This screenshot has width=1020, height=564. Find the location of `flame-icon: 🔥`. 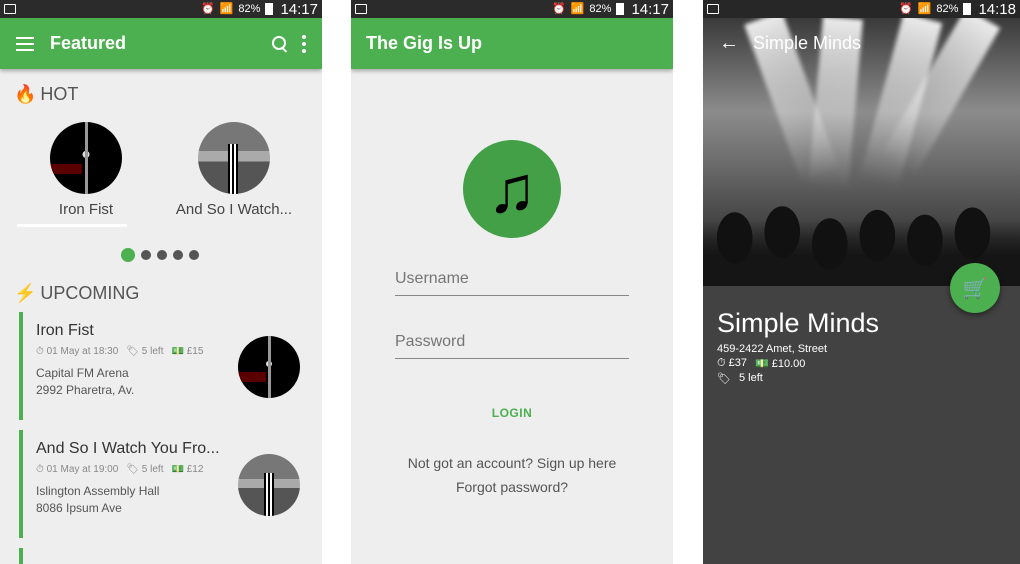

flame-icon: 🔥 is located at coordinates (25, 94).